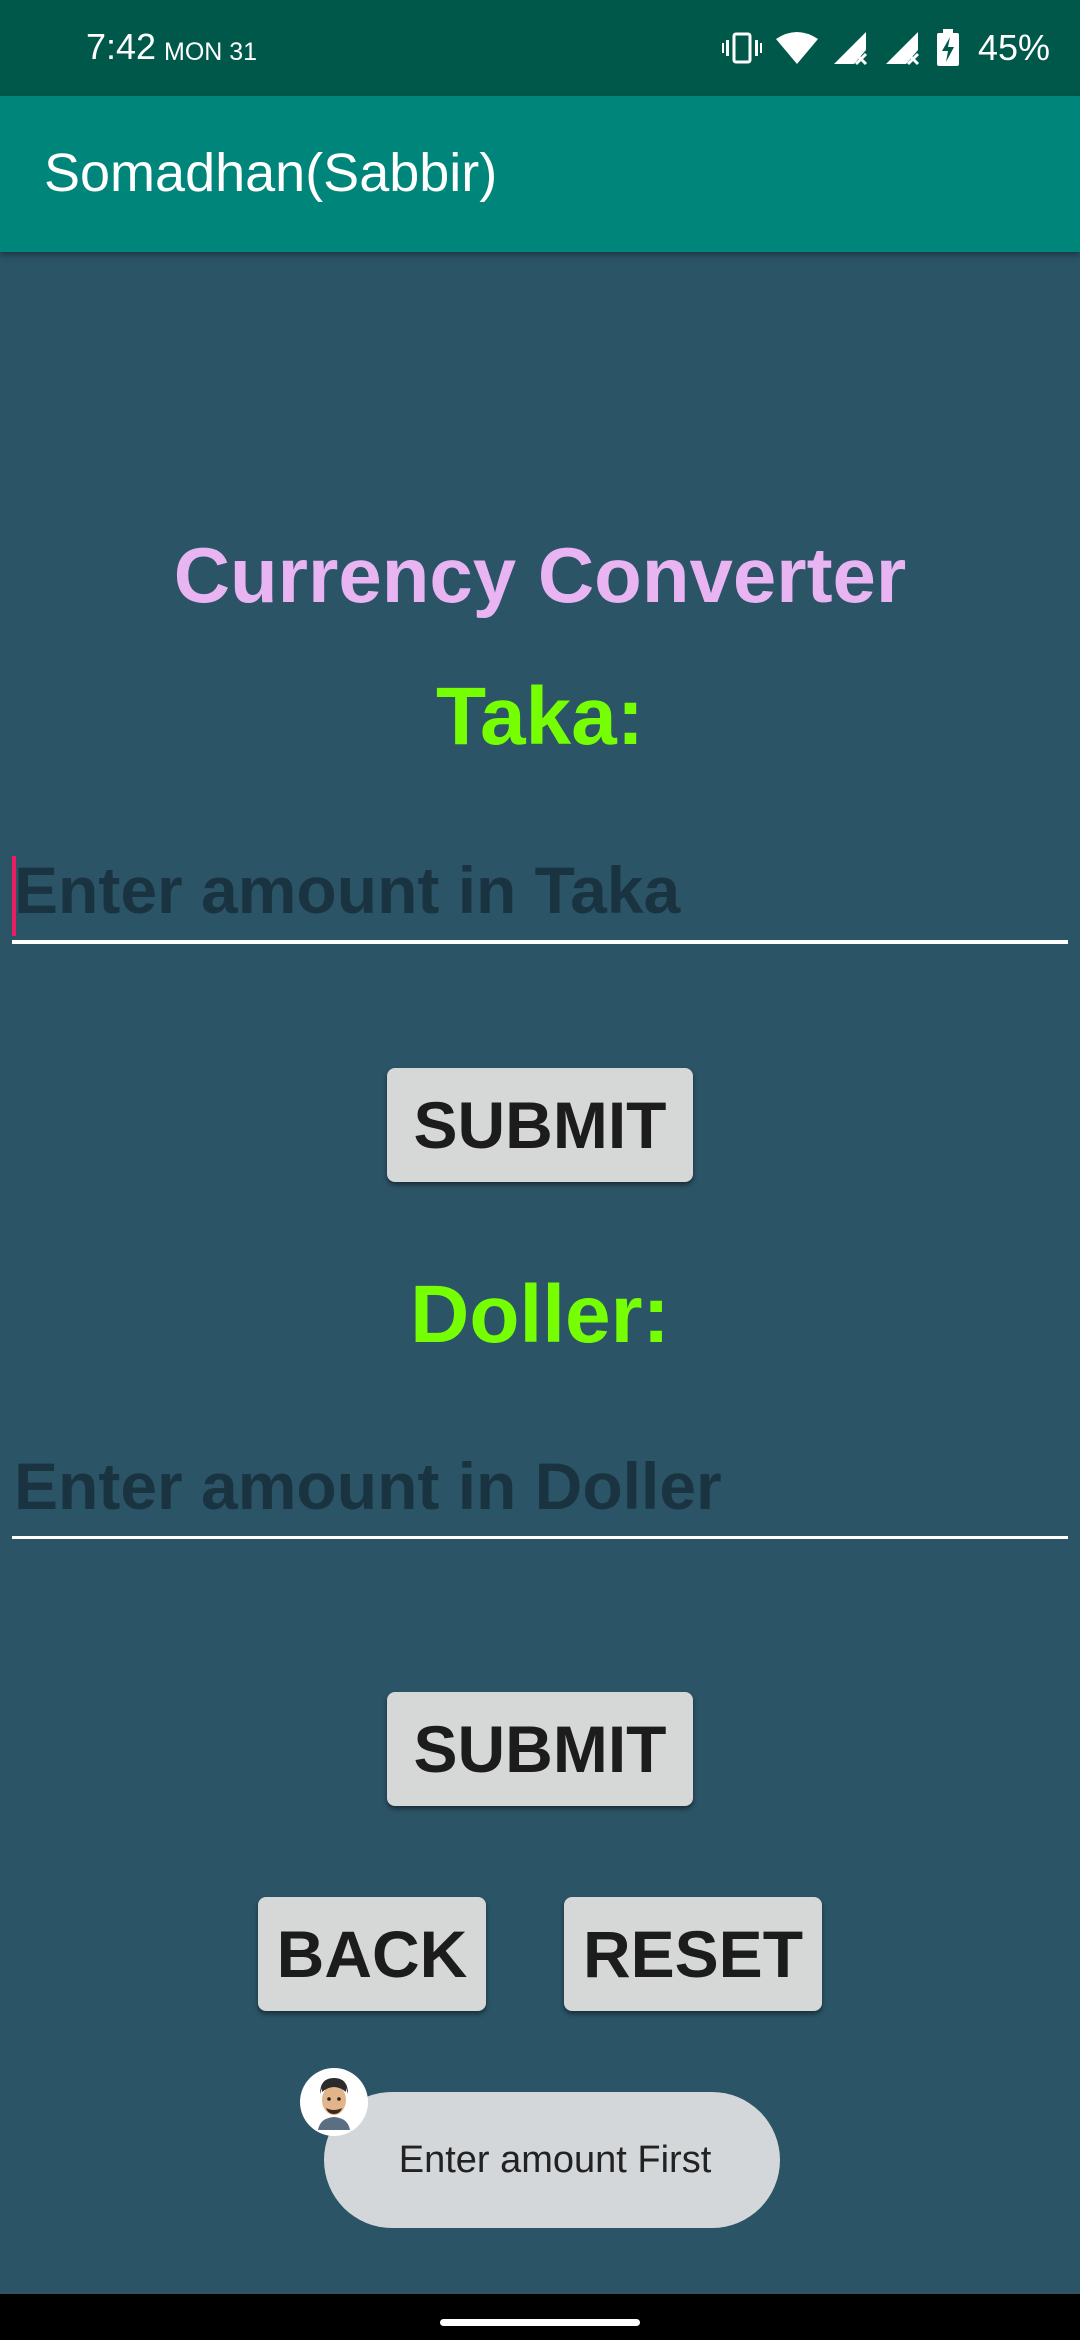  What do you see at coordinates (540, 1314) in the screenshot?
I see `doller-label: Doller:` at bounding box center [540, 1314].